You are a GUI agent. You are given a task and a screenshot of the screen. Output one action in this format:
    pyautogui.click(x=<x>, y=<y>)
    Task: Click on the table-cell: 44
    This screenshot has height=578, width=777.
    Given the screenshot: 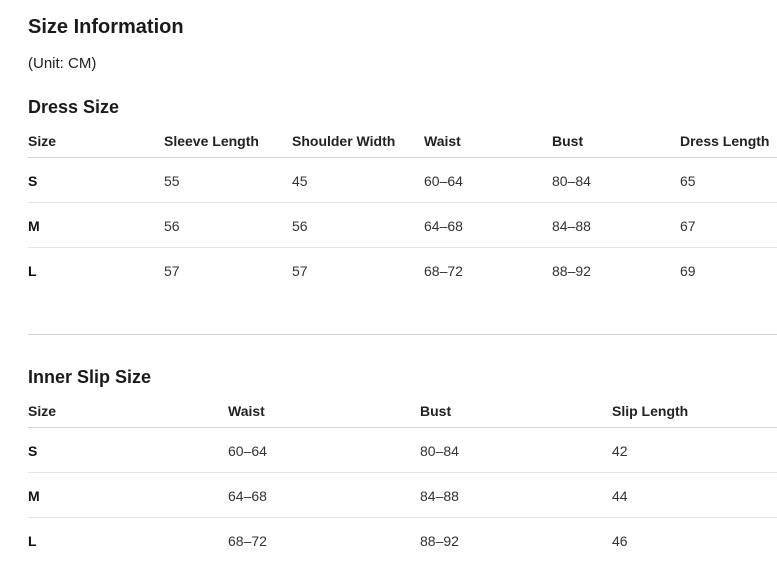 What is the action you would take?
    pyautogui.click(x=620, y=496)
    